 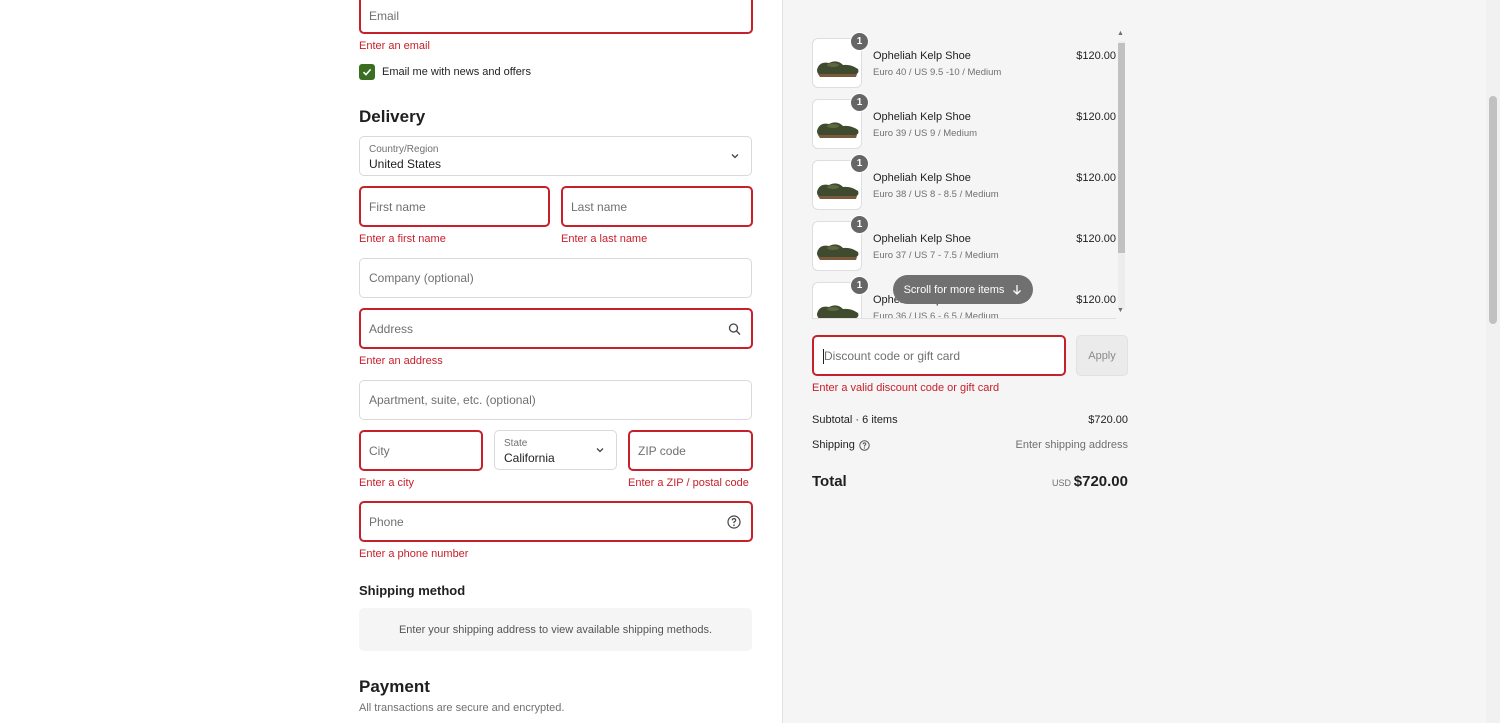 What do you see at coordinates (970, 445) in the screenshot?
I see `shipping-row: Shipping Enter shipping address` at bounding box center [970, 445].